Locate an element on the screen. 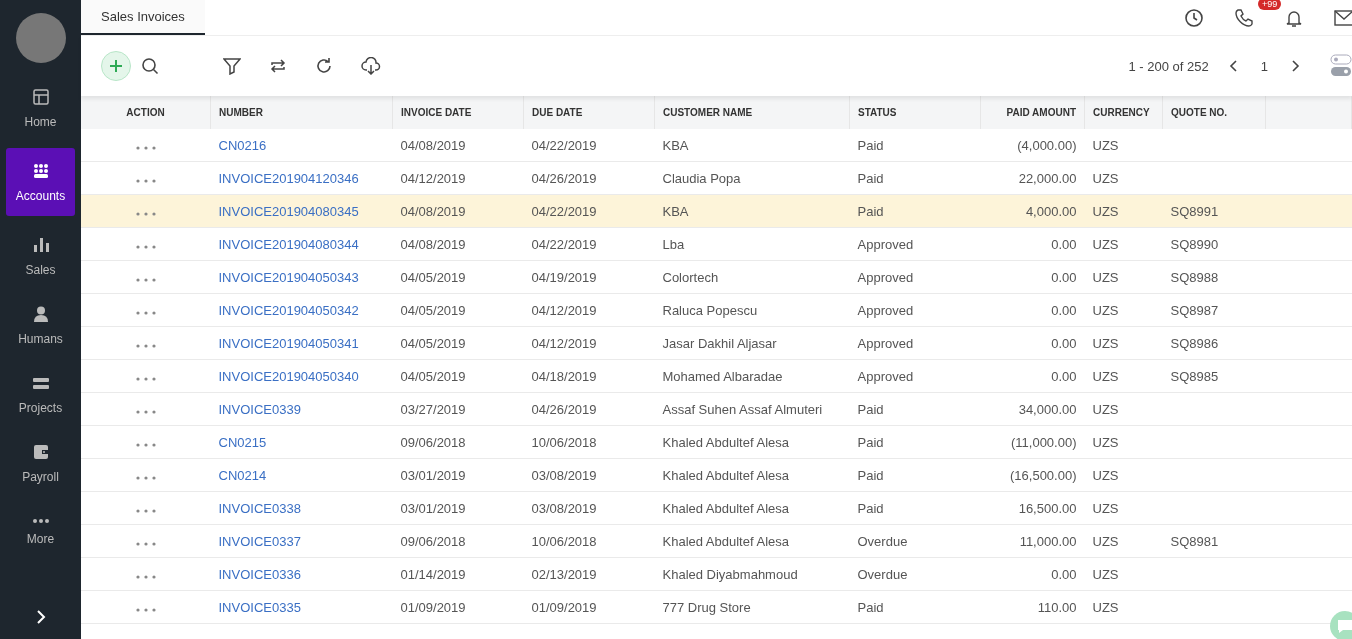 The image size is (1352, 639). invoice-number-link: INVOICE201904080344 is located at coordinates (288, 244).